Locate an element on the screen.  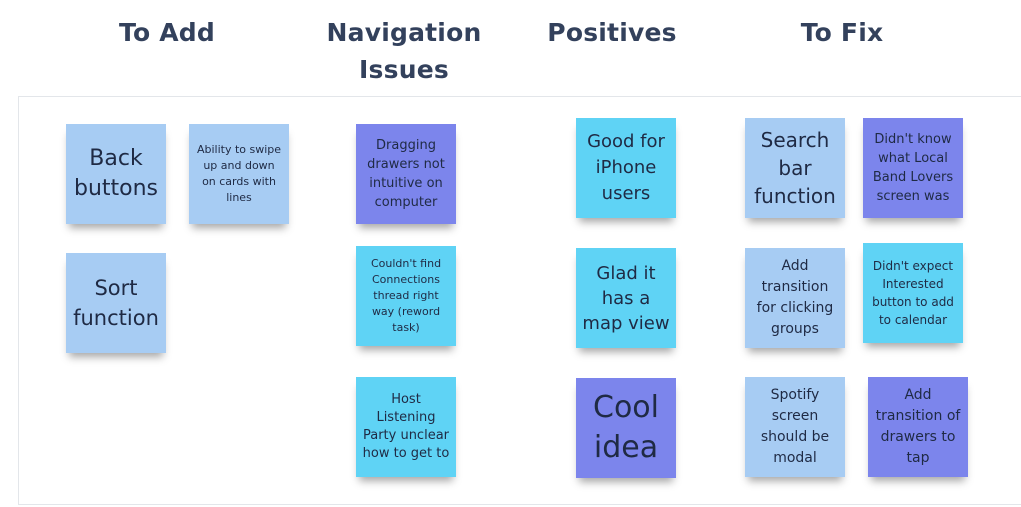
sticky-note-text: Add transition of drawers to tap is located at coordinates (918, 426).